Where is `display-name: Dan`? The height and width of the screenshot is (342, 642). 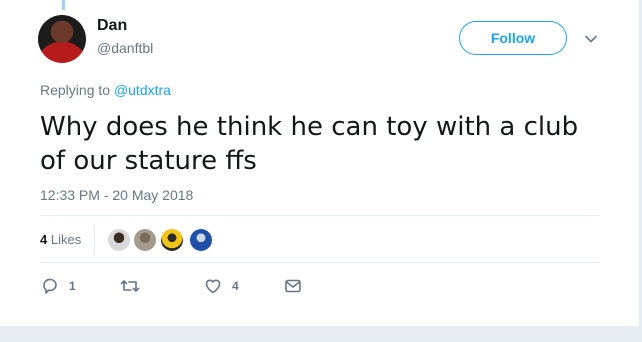
display-name: Dan is located at coordinates (112, 26).